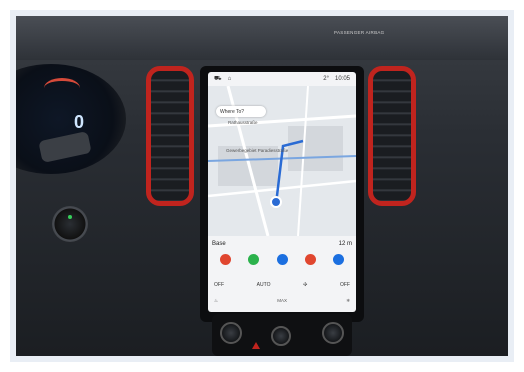  Describe the element at coordinates (70, 224) in the screenshot. I see `start-button` at that location.